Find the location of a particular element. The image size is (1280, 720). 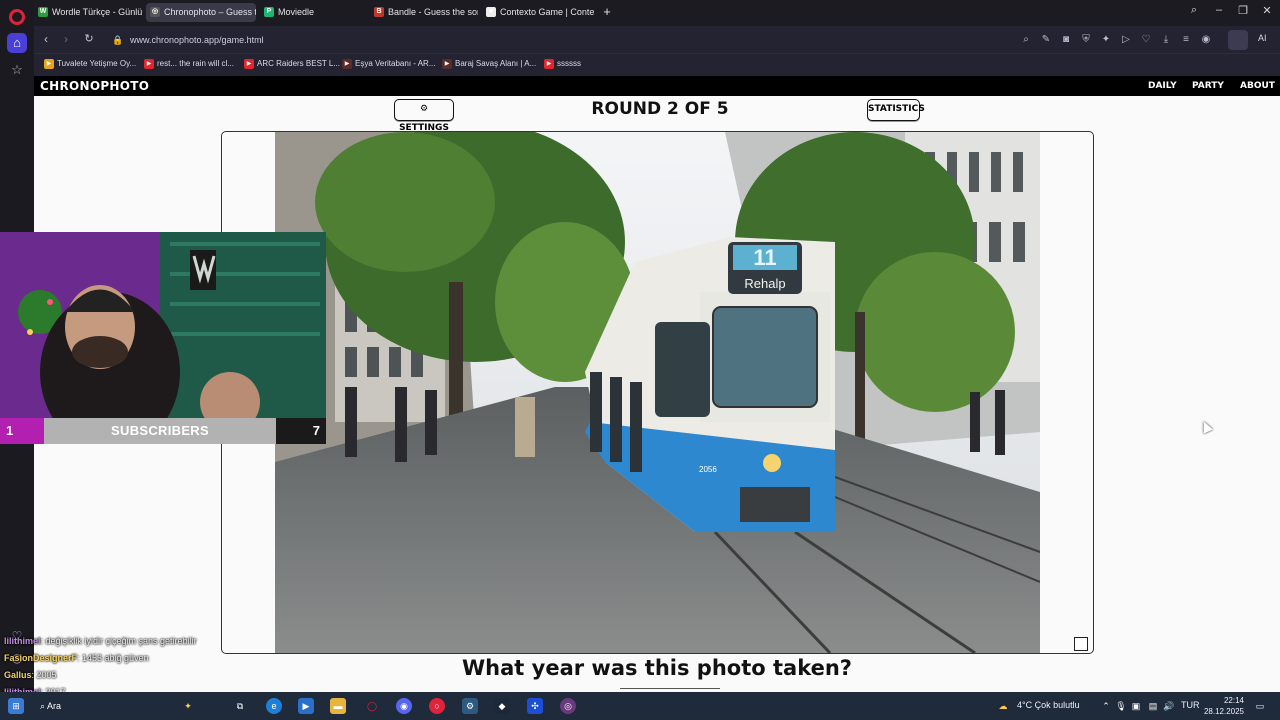

play-icon: ▷ is located at coordinates (1126, 40).